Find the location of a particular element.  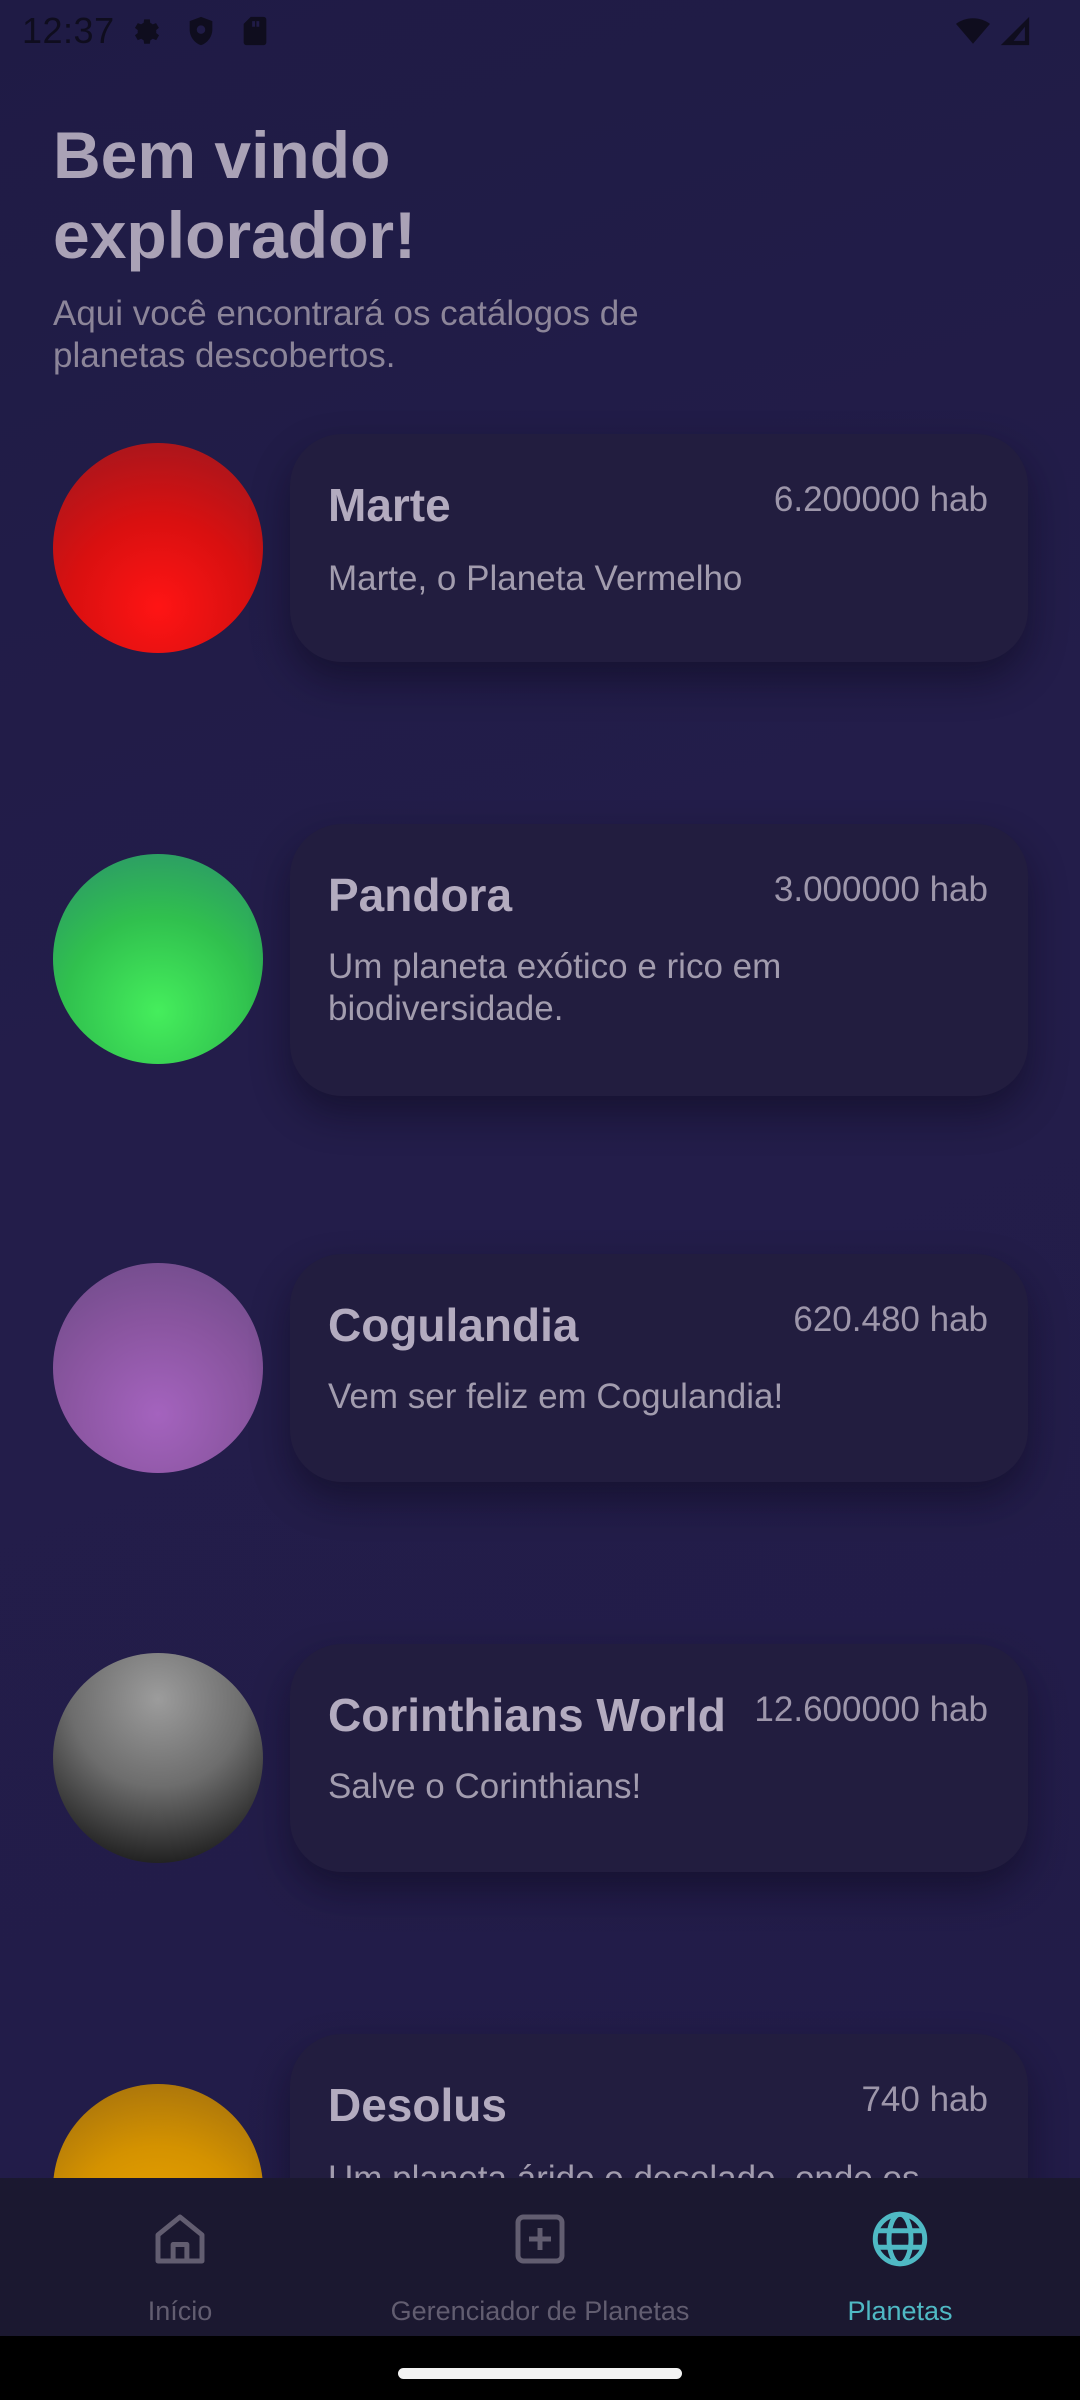

planet-population: 740 hab is located at coordinates (924, 2099).